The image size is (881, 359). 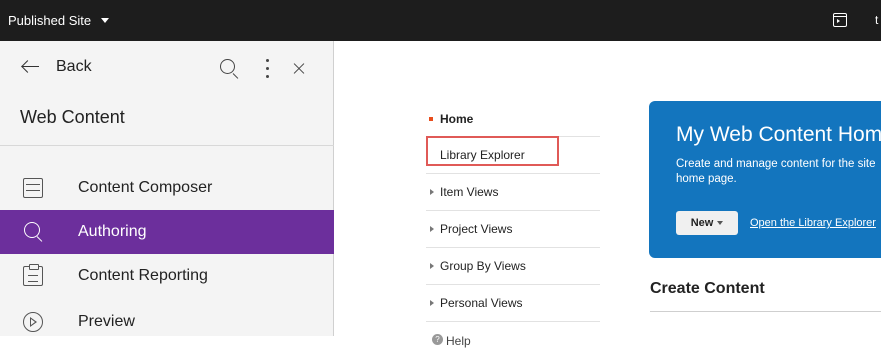 I want to click on sidebar-item-content-composer: Content Composer, so click(x=167, y=188).